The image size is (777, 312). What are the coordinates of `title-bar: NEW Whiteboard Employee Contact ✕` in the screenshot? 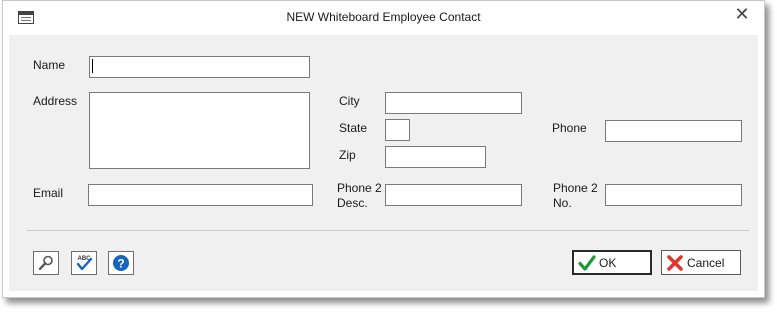 It's located at (383, 17).